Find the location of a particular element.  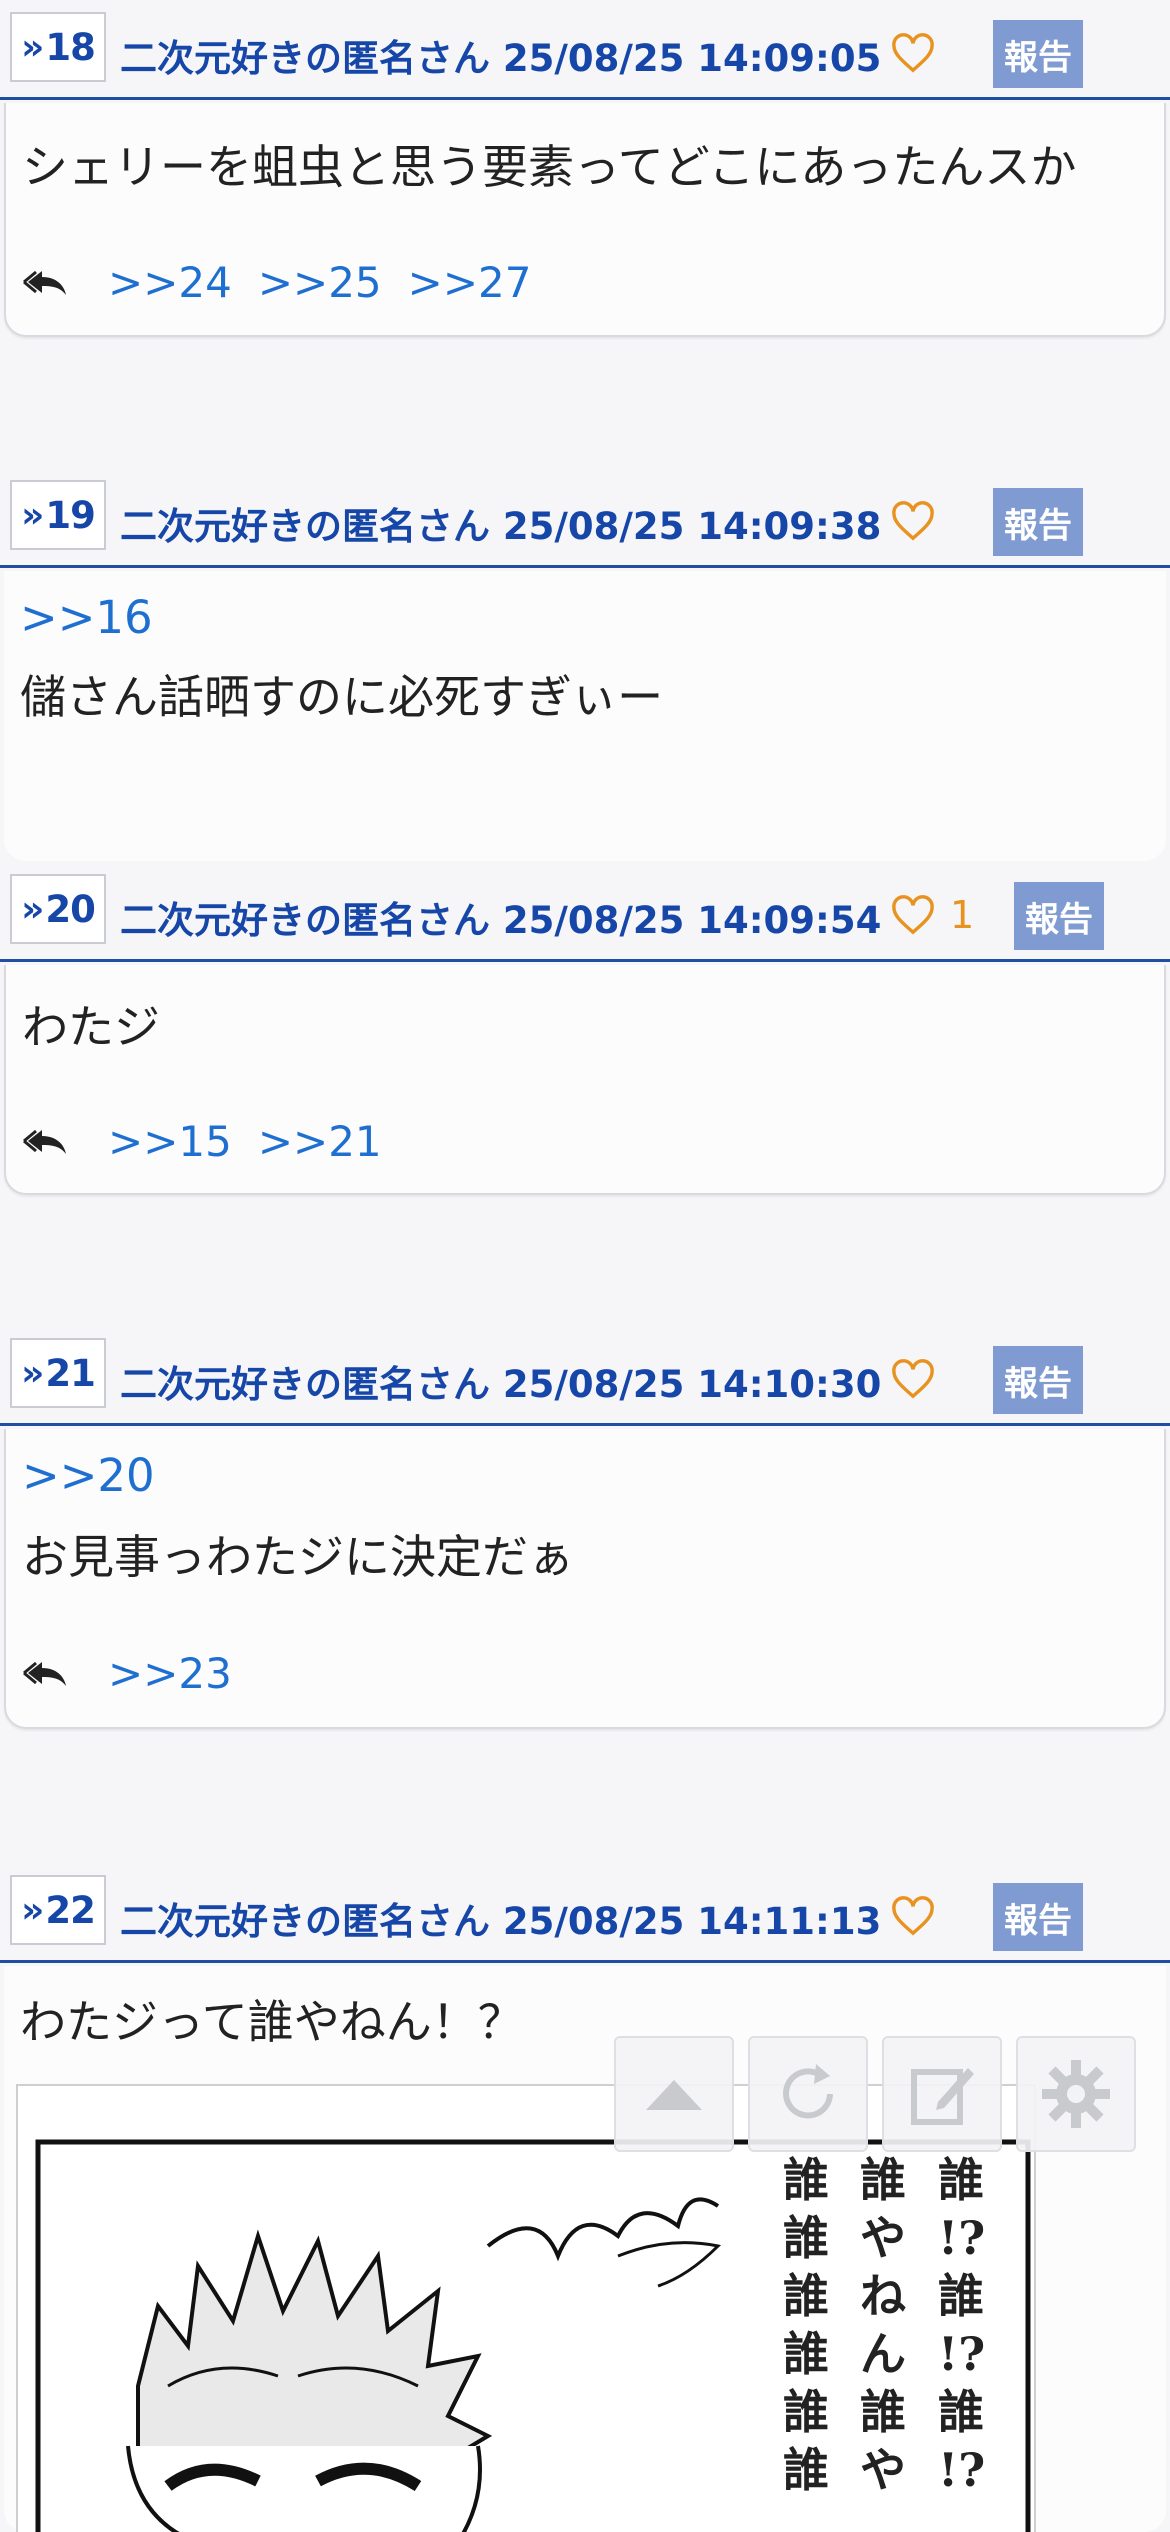

settings-button is located at coordinates (1076, 2094).